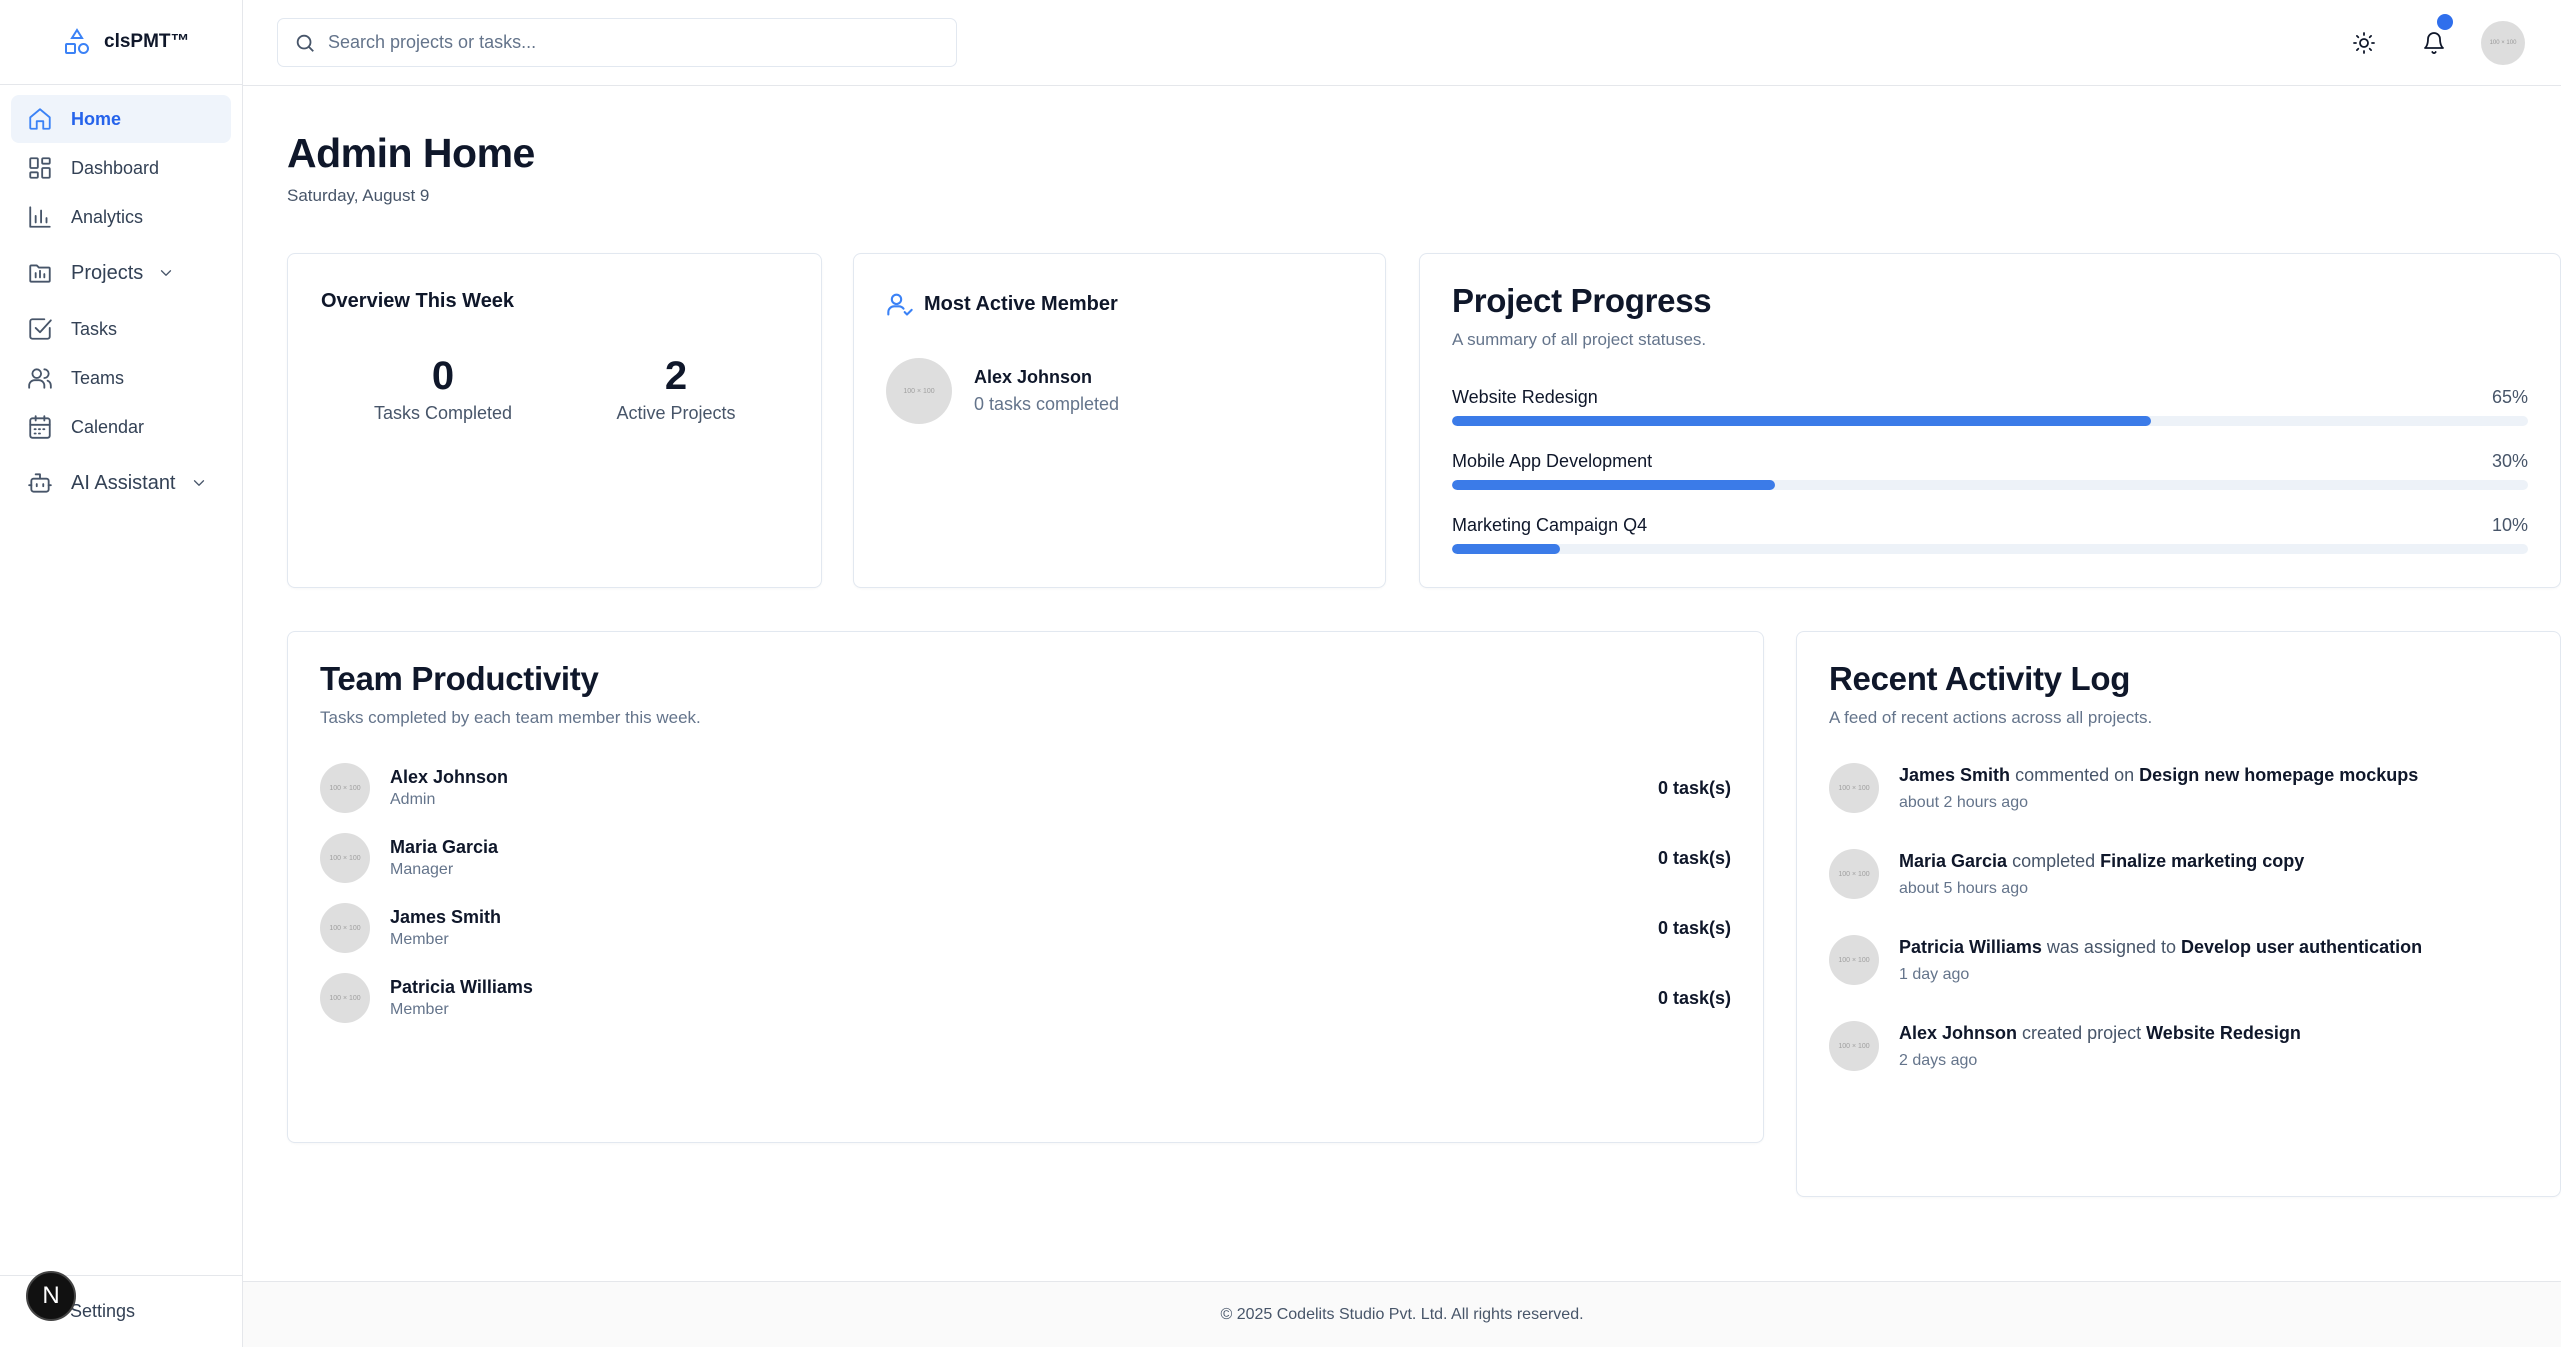 The image size is (2561, 1347). Describe the element at coordinates (77, 42) in the screenshot. I see `shapes-logo-icon` at that location.